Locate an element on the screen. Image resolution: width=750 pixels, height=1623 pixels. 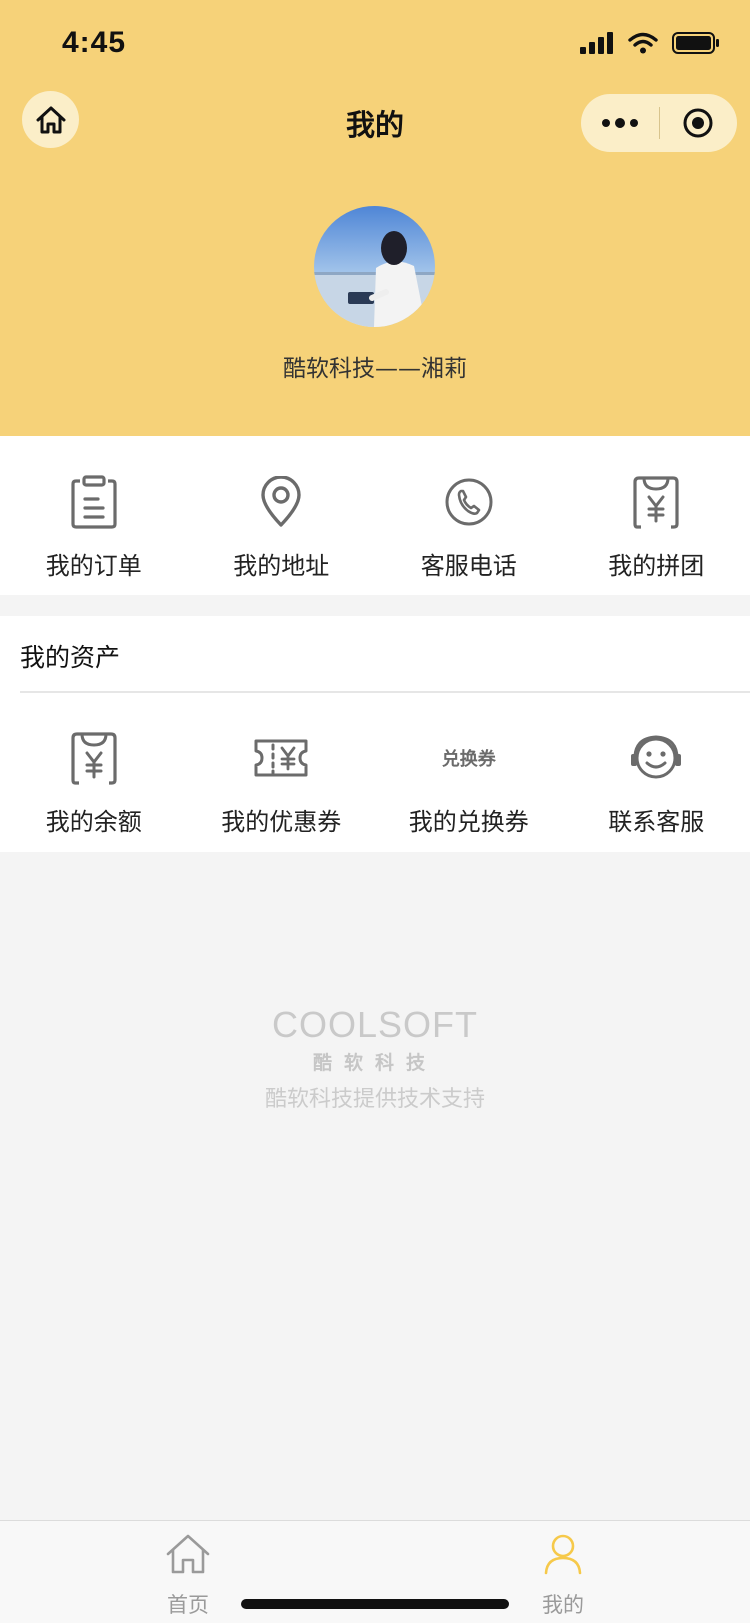
asset-label: 我的兑换券 is located at coordinates (468, 822).